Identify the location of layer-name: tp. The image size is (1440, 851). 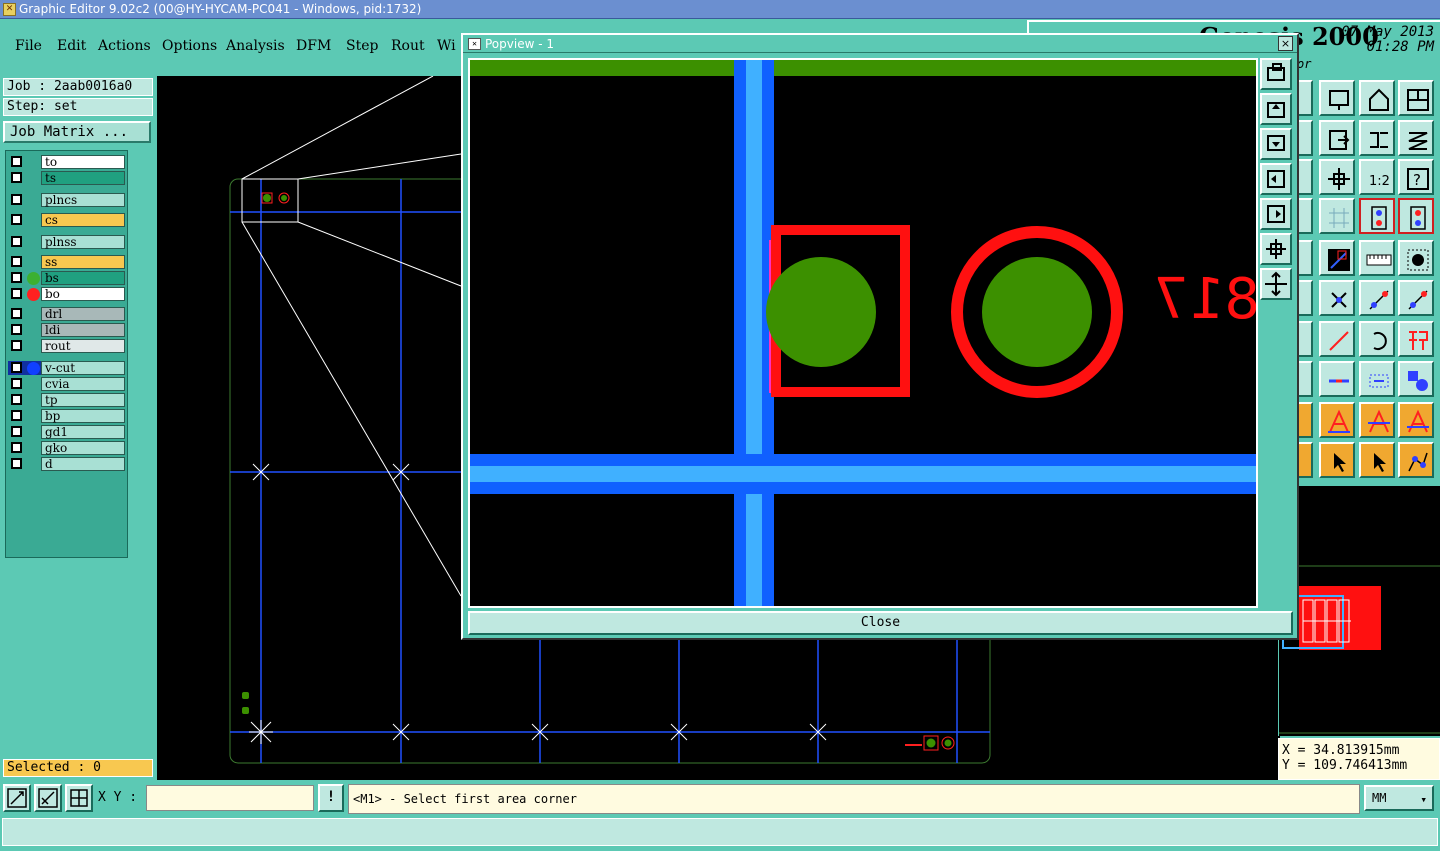
(83, 400).